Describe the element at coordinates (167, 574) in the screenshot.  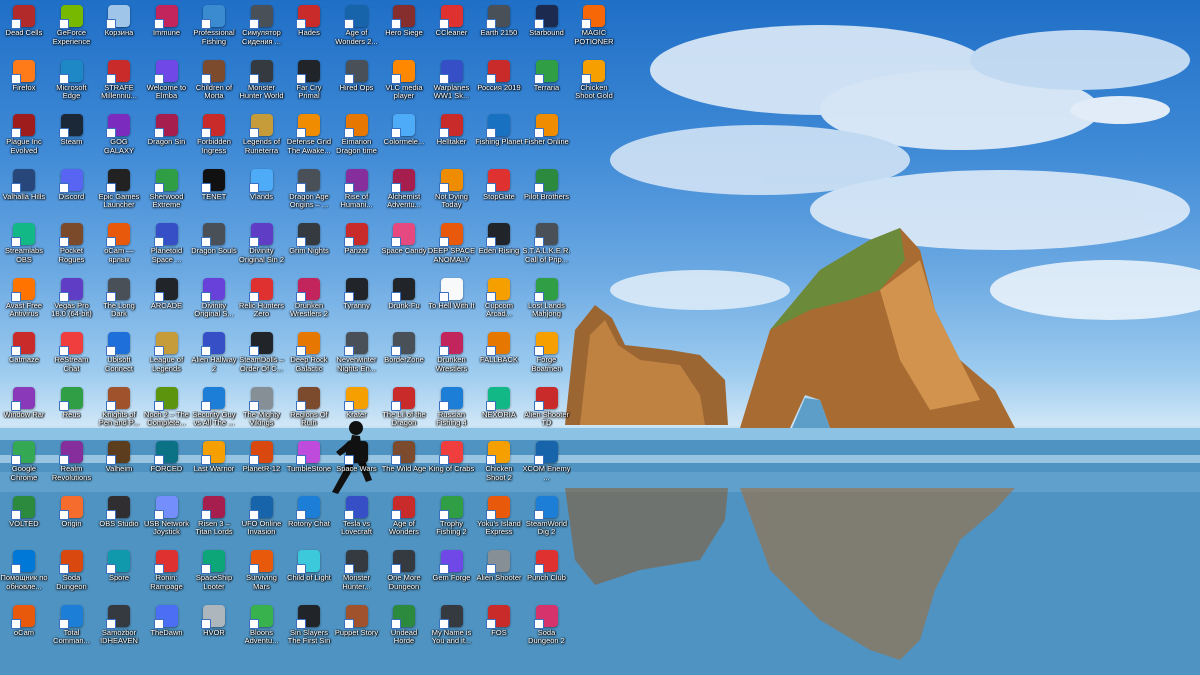
I see `desktop-shortcut: Ronin: Rampage` at that location.